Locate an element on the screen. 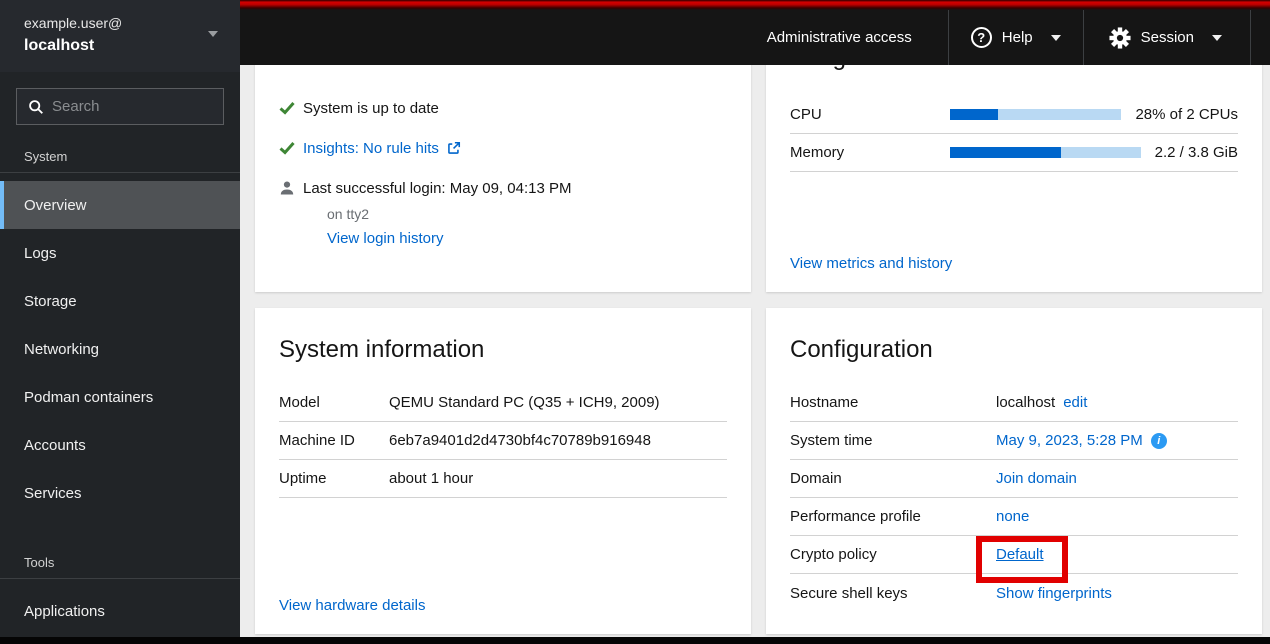  cpu-label: CPU is located at coordinates (806, 114).